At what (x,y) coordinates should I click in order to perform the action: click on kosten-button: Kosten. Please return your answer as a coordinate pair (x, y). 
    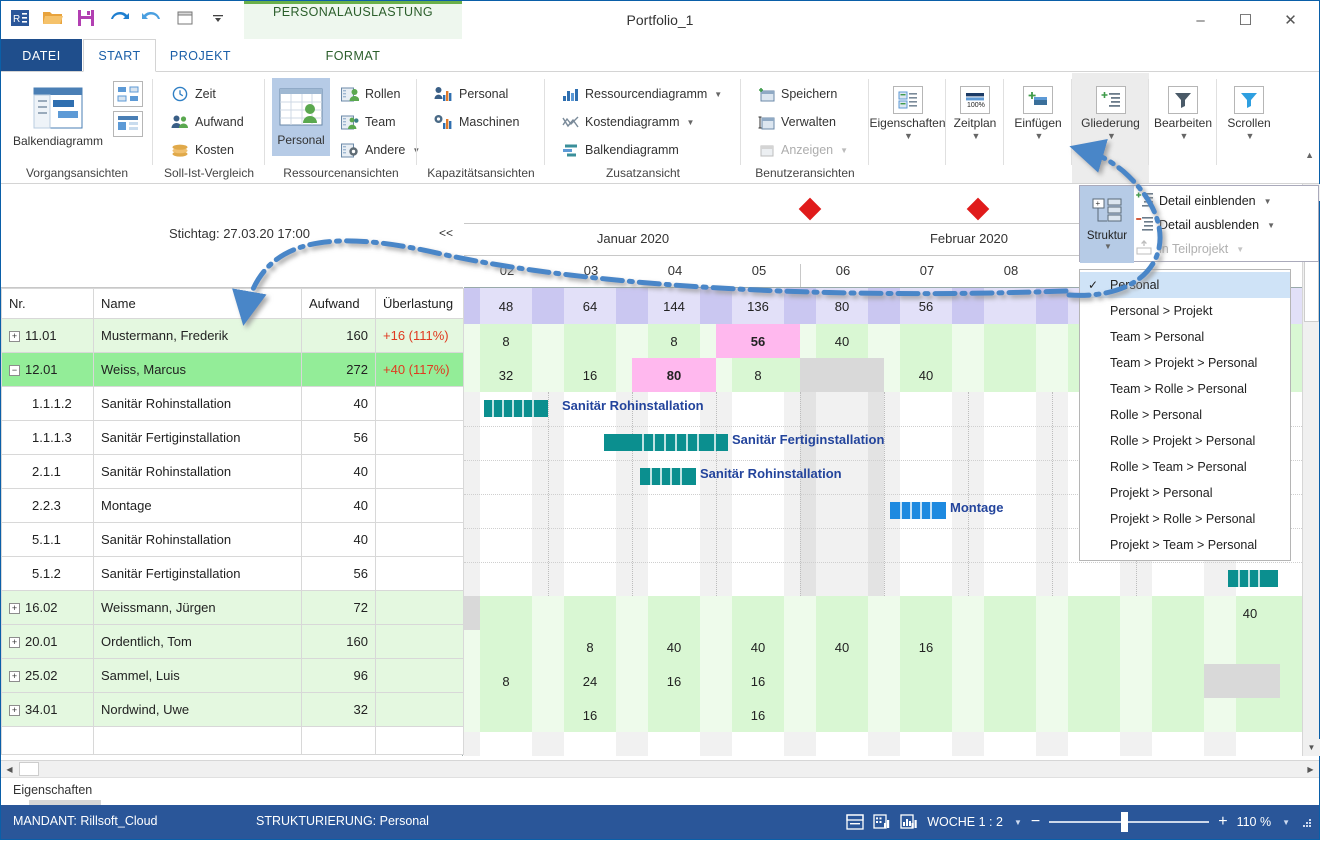
    Looking at the image, I should click on (202, 150).